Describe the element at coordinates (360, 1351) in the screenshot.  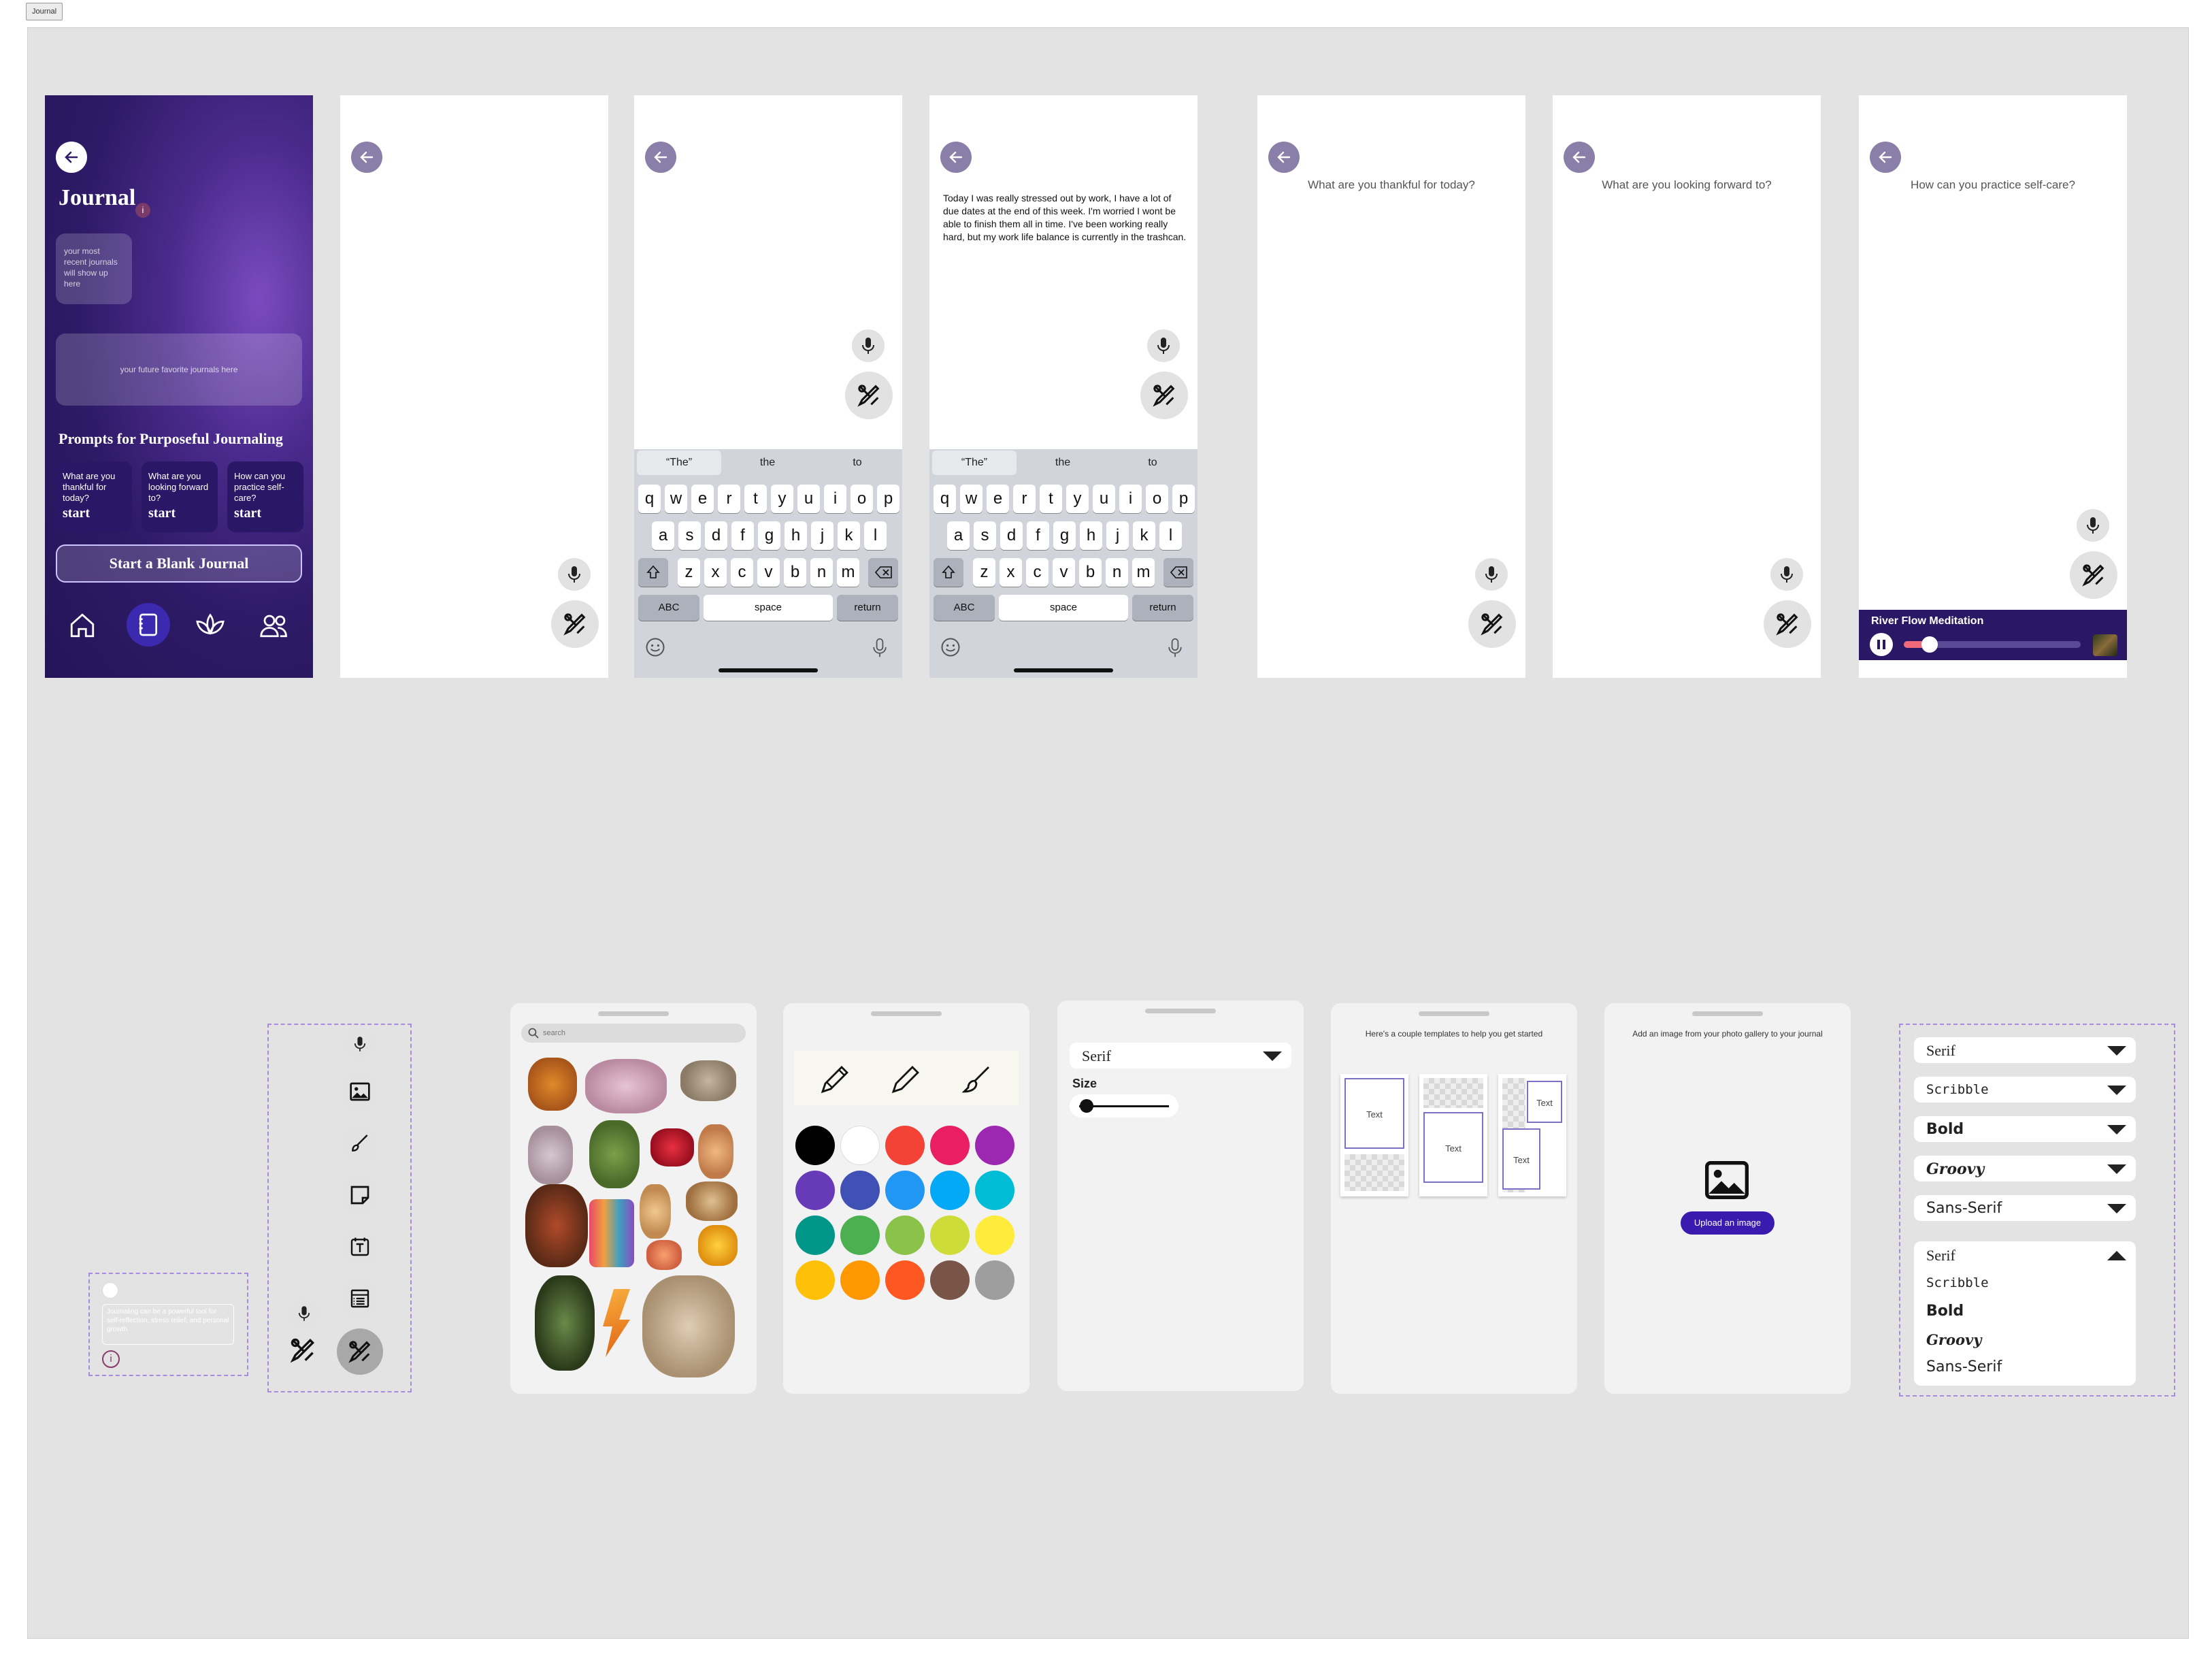
I see `tools-button-active` at that location.